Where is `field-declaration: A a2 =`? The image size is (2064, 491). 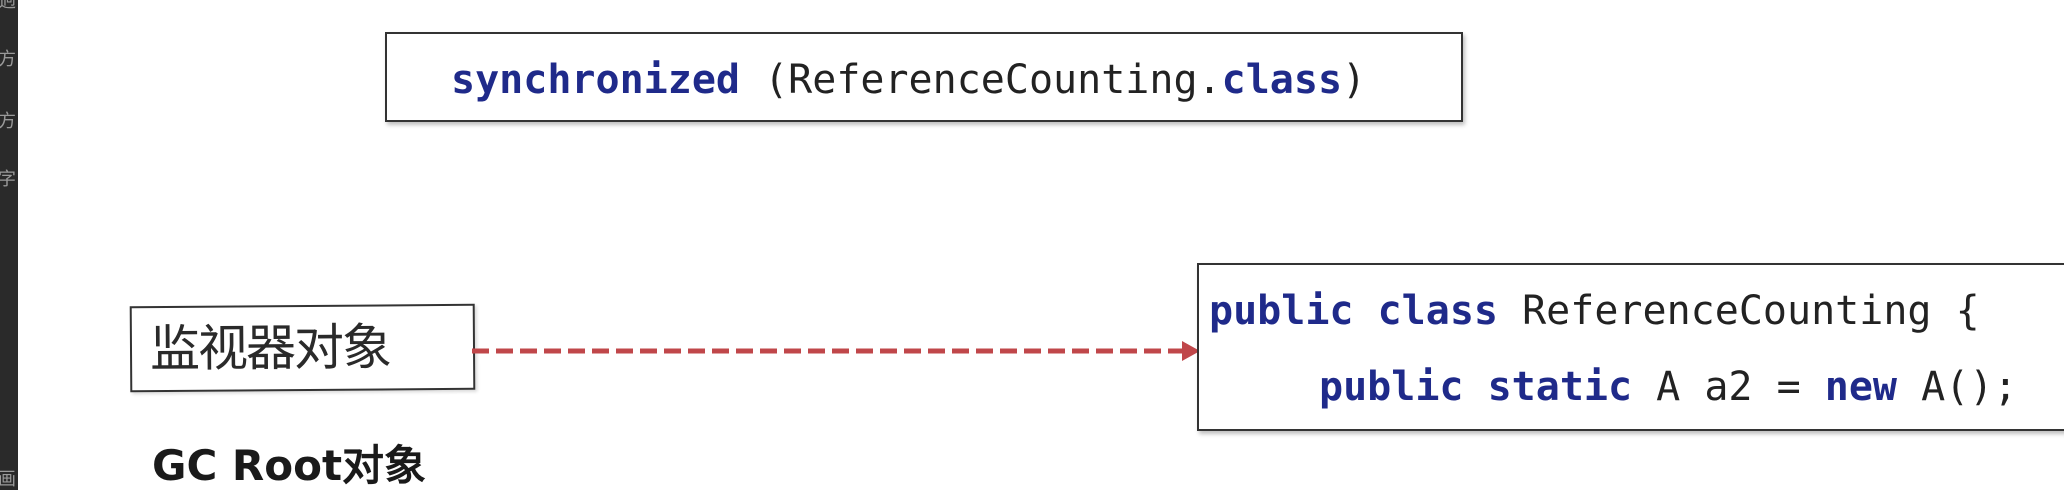
field-declaration: A a2 = is located at coordinates (1728, 387).